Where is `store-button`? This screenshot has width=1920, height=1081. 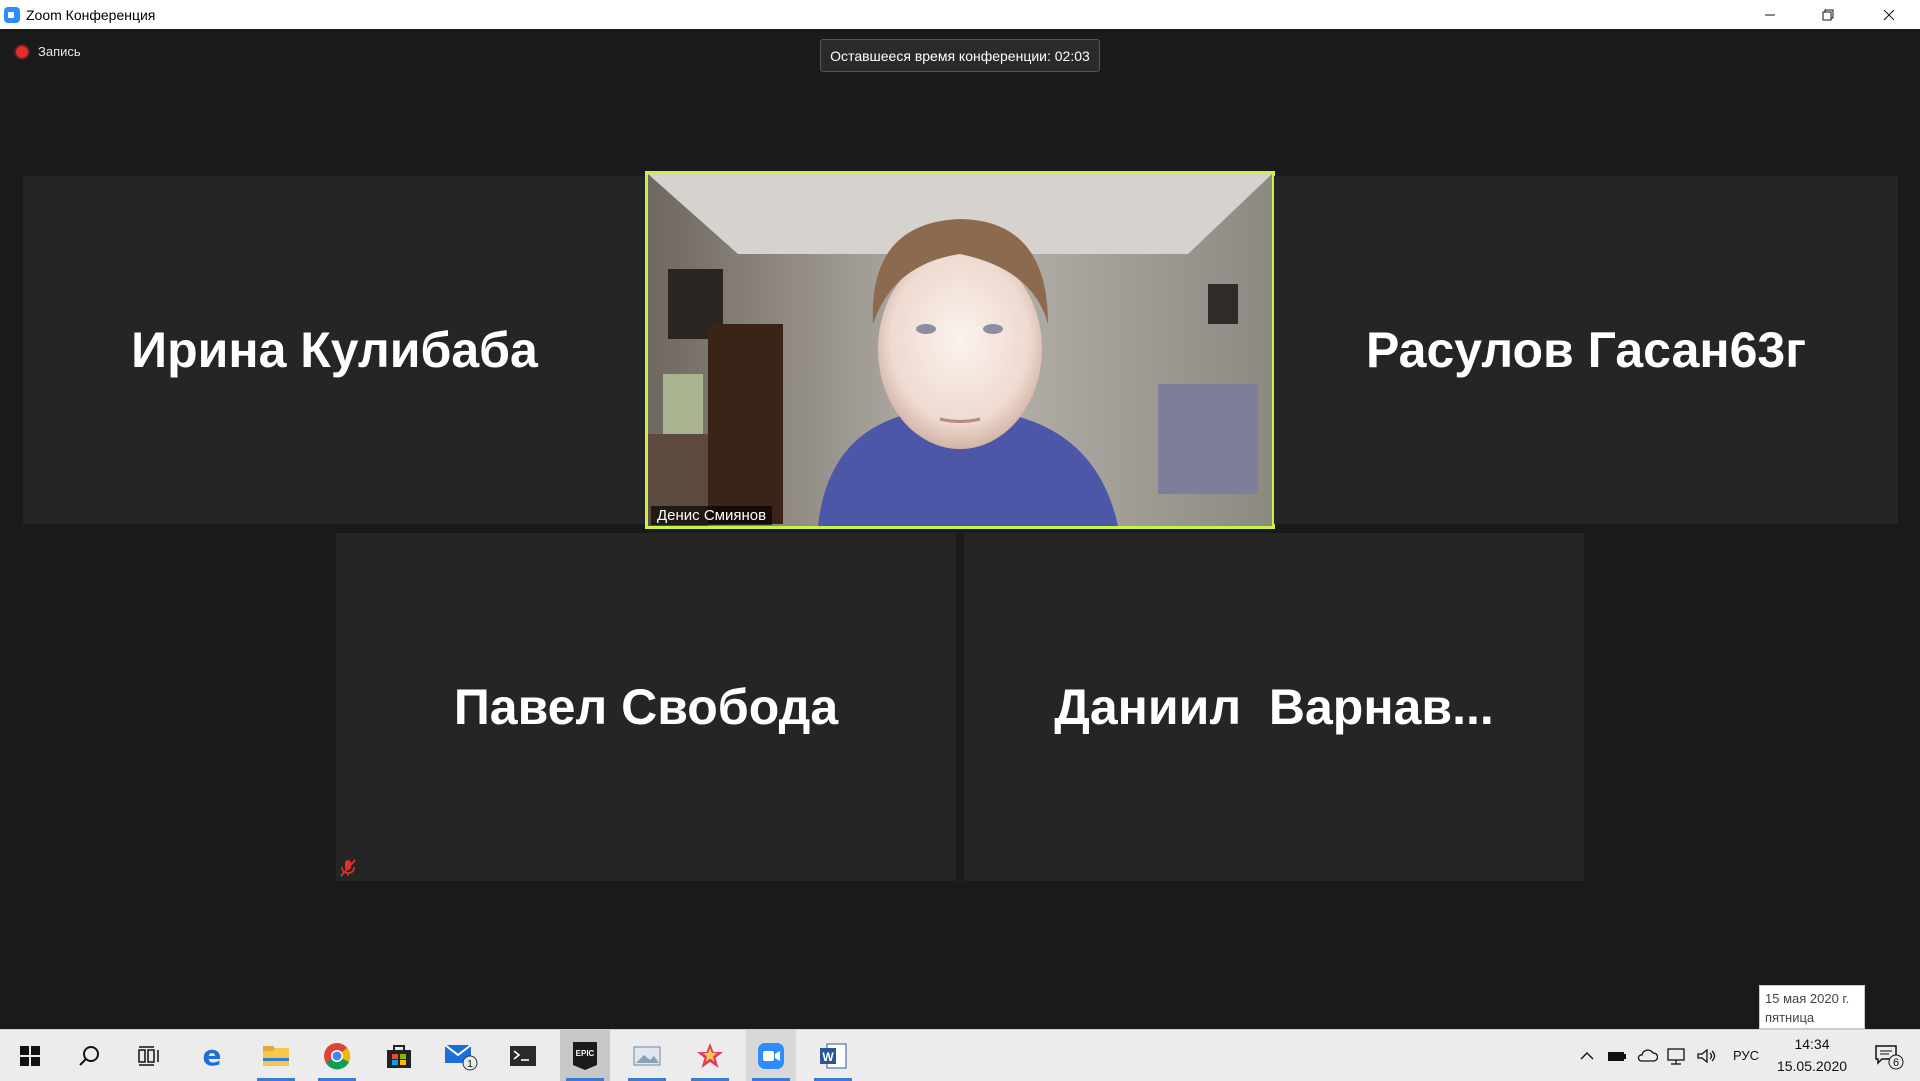 store-button is located at coordinates (399, 1055).